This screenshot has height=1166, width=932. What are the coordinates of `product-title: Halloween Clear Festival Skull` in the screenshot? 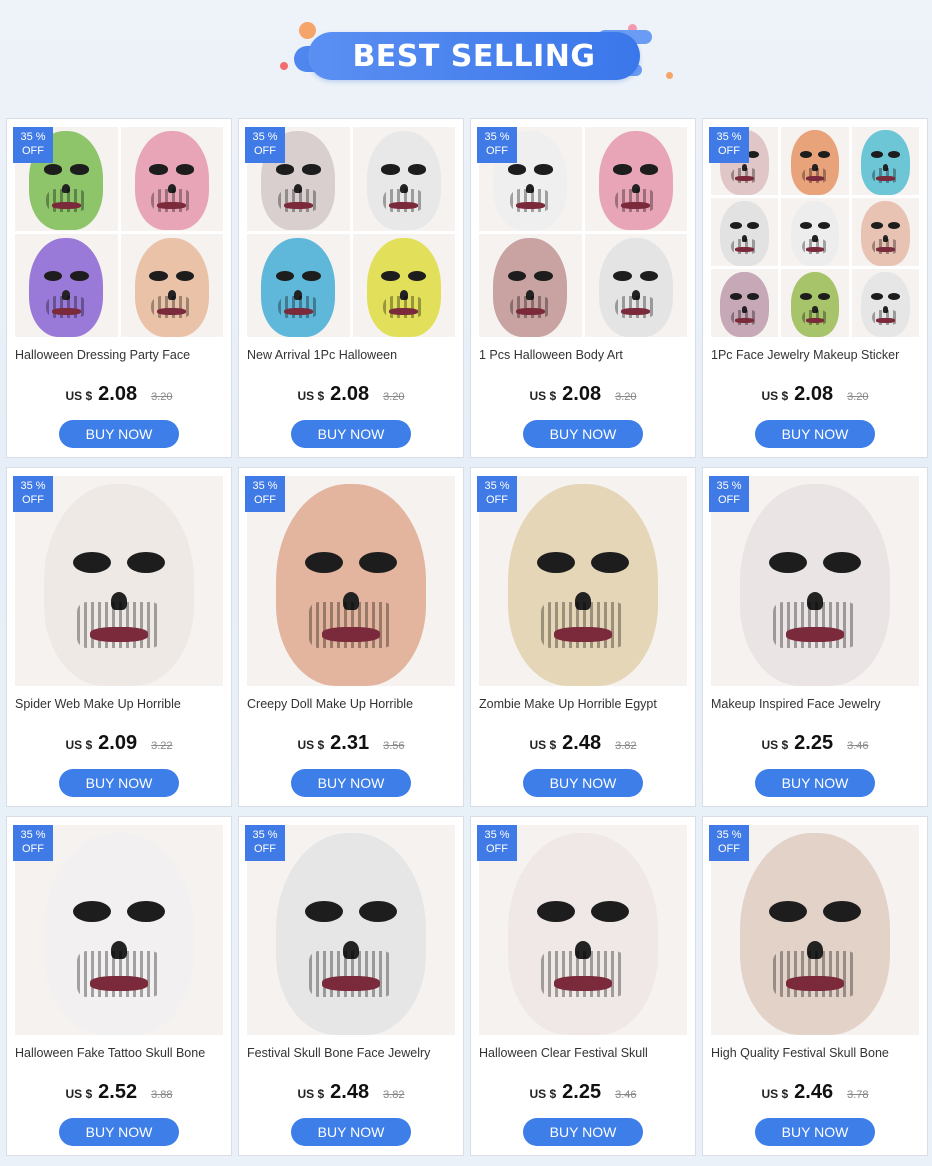 It's located at (584, 1053).